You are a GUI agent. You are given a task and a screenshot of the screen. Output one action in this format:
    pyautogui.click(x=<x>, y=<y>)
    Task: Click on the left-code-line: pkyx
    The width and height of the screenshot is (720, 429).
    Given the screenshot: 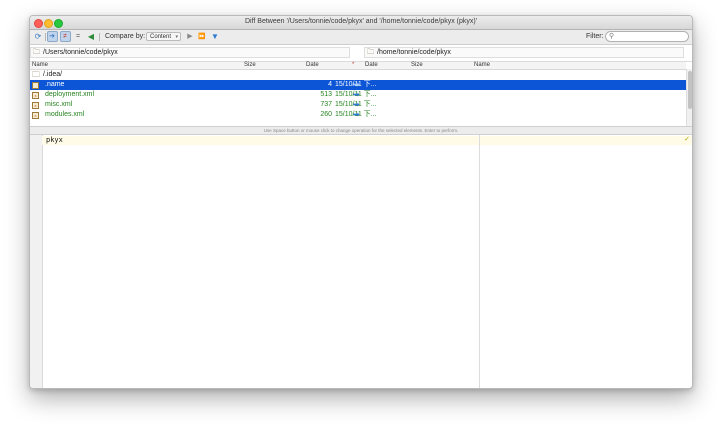 What is the action you would take?
    pyautogui.click(x=54, y=140)
    